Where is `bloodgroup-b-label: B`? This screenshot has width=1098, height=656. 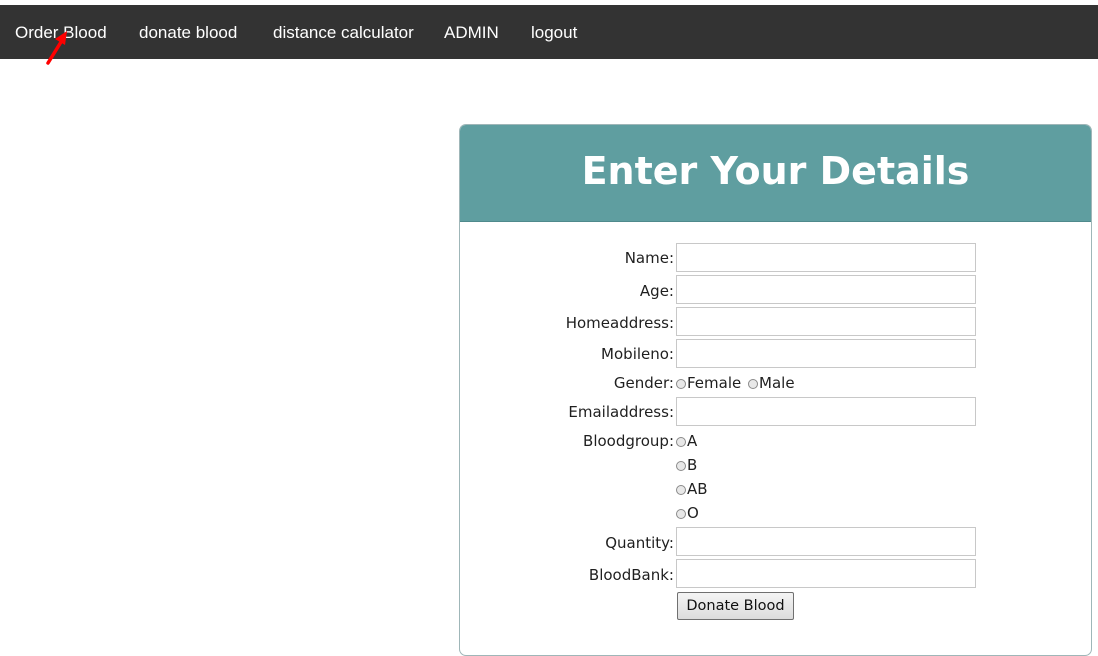 bloodgroup-b-label: B is located at coordinates (692, 465).